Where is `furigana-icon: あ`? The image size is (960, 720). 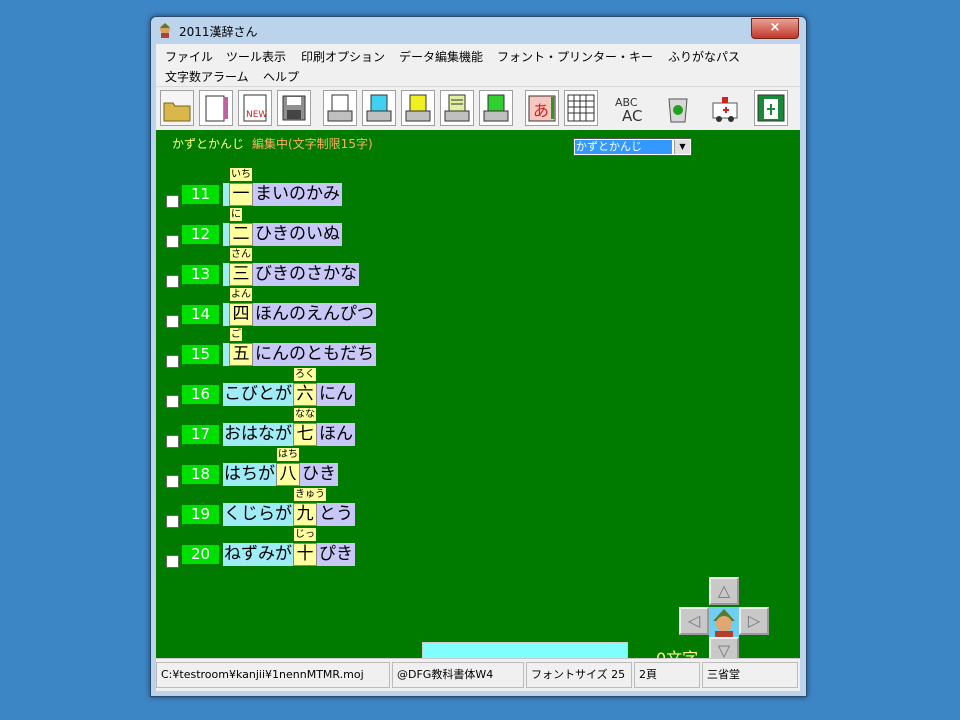
furigana-icon: あ is located at coordinates (542, 108).